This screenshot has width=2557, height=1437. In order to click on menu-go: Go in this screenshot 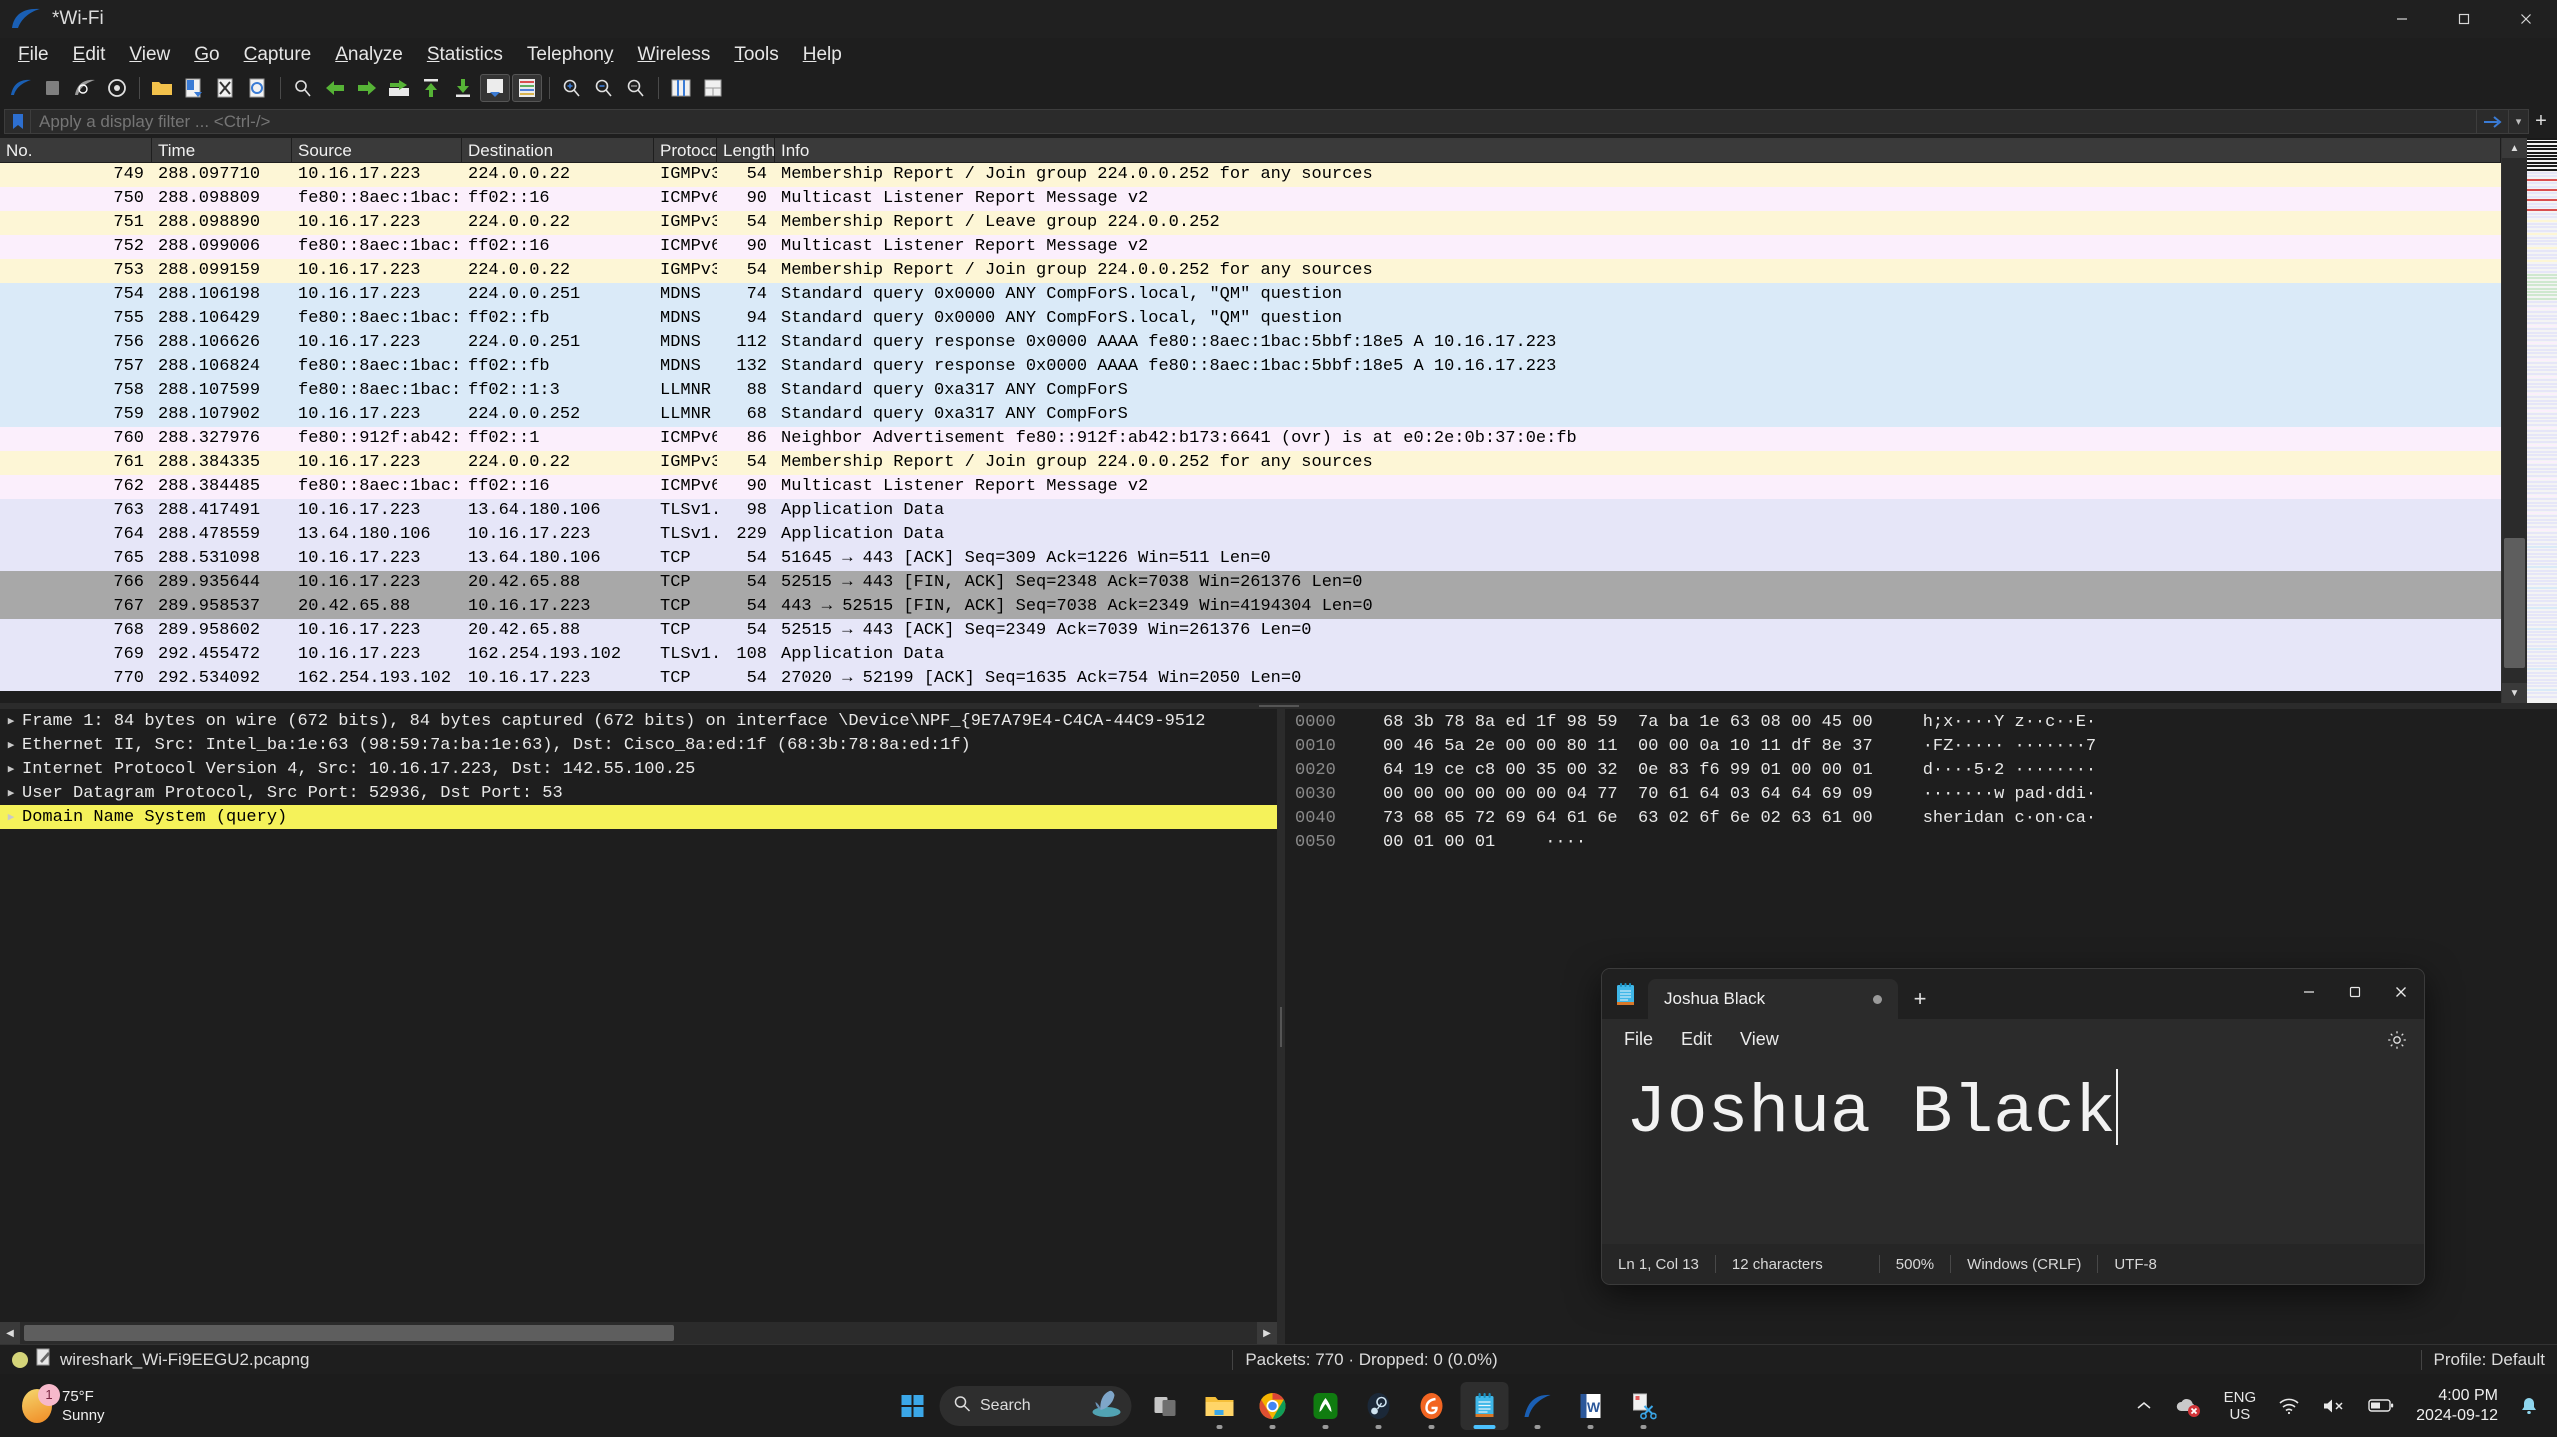, I will do `click(206, 55)`.